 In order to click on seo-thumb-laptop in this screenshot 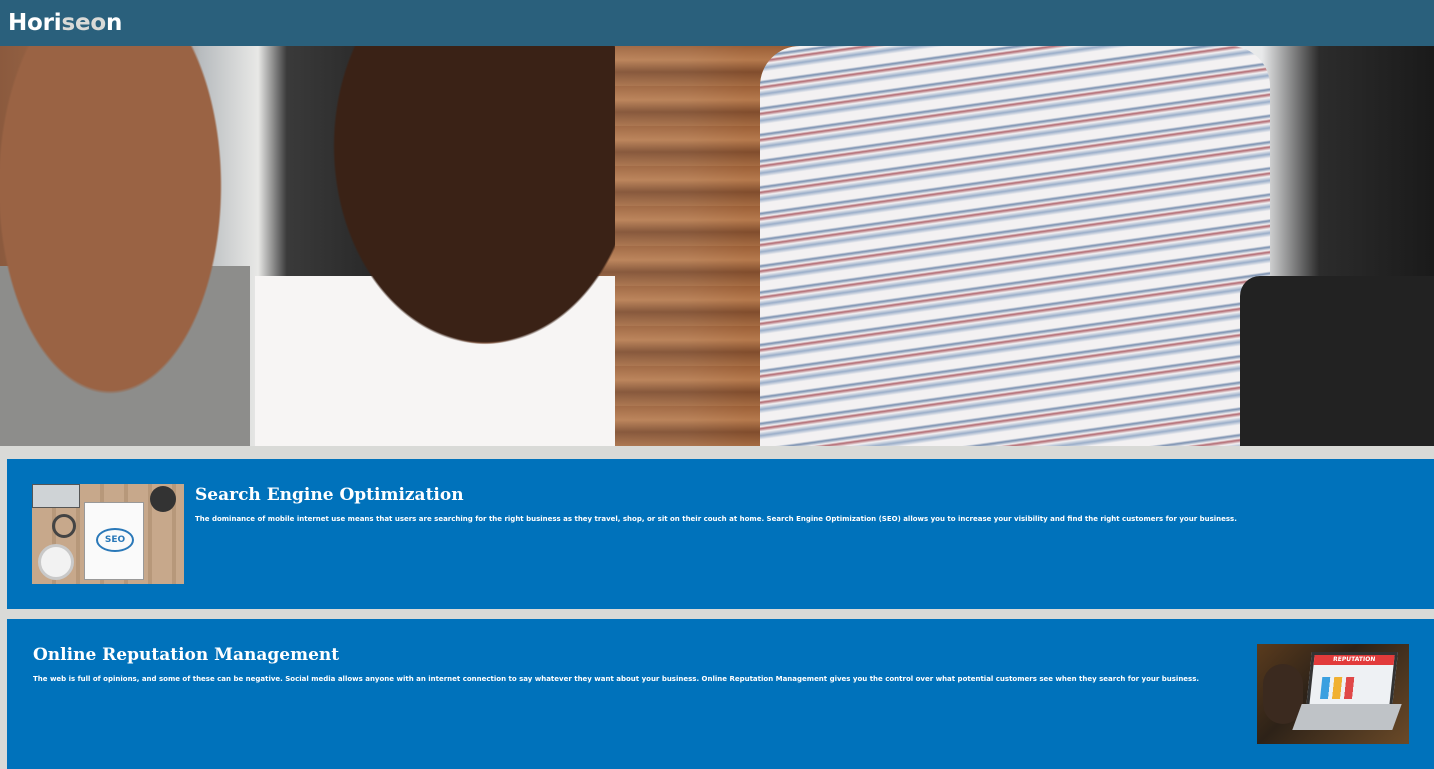, I will do `click(56, 496)`.